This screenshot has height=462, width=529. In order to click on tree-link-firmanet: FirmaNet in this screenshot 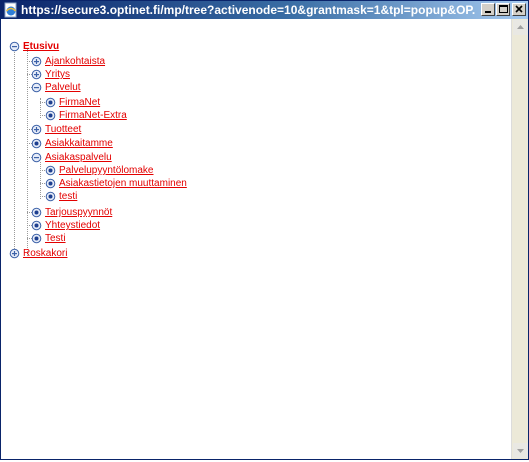, I will do `click(79, 102)`.